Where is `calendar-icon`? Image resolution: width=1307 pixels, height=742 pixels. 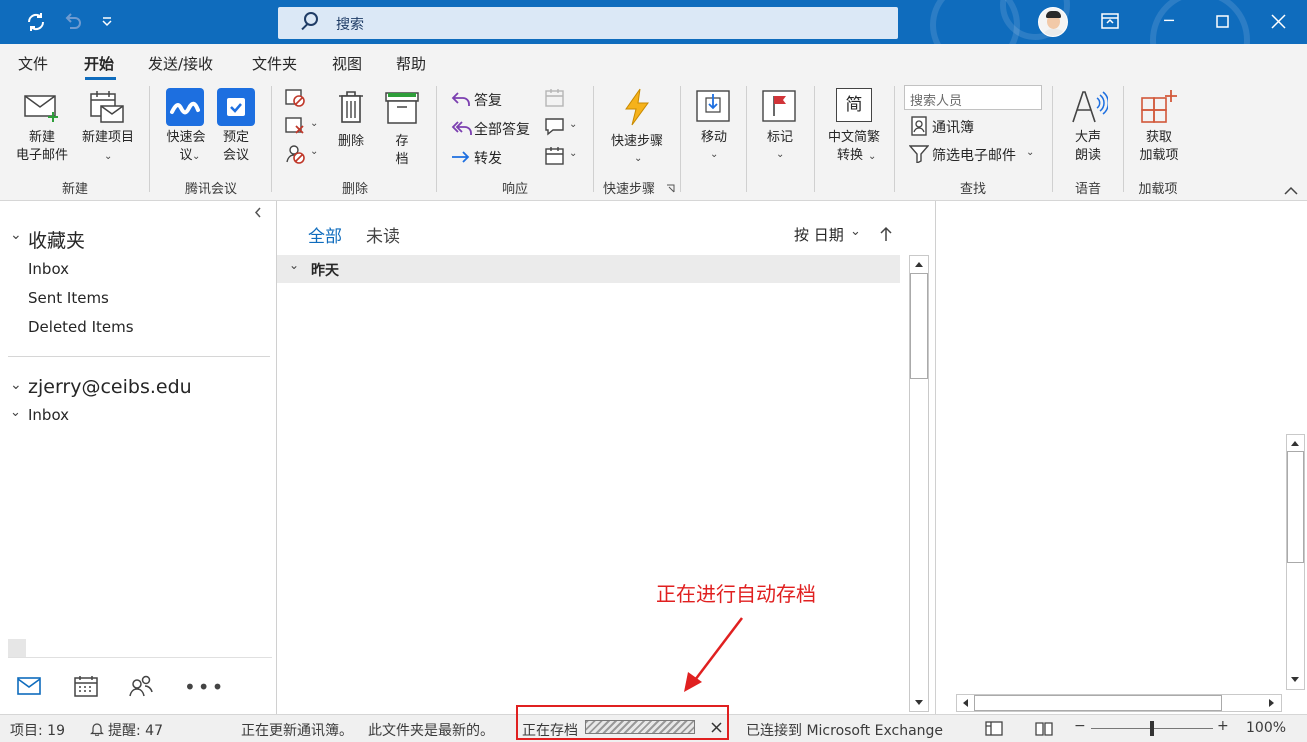
calendar-icon is located at coordinates (86, 686).